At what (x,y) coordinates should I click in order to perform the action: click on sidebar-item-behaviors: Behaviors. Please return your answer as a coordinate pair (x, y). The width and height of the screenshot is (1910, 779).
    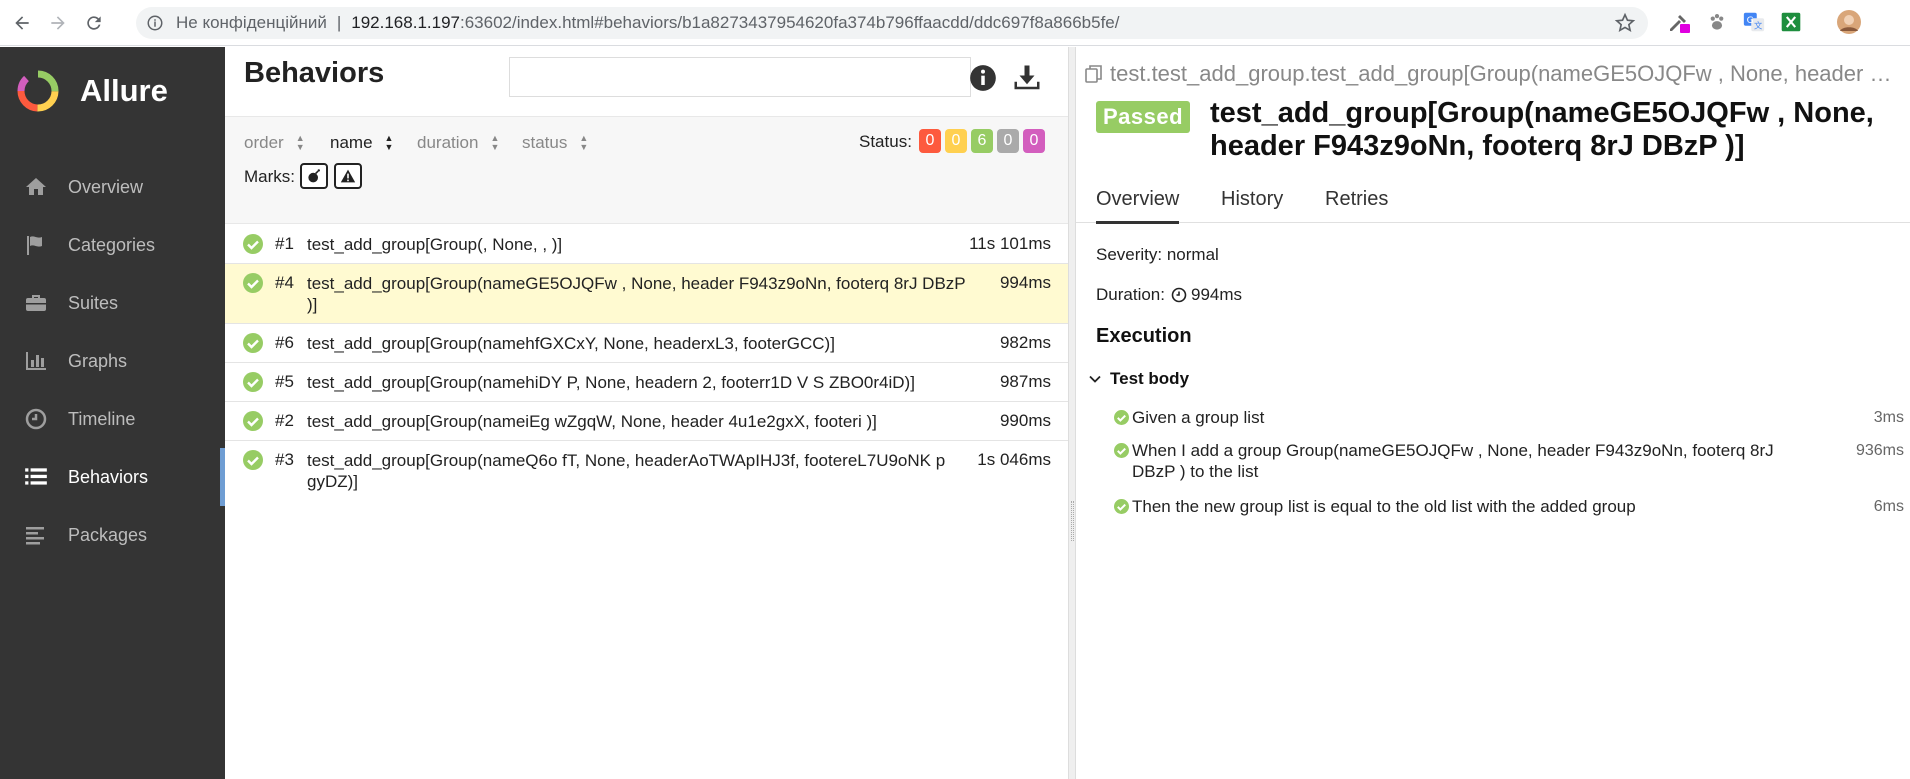
    Looking at the image, I should click on (112, 477).